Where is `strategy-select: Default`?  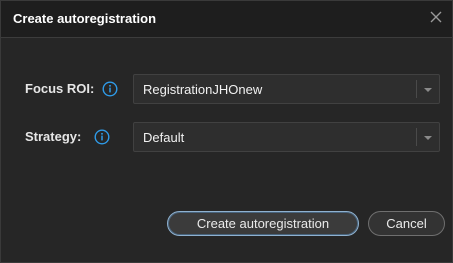
strategy-select: Default is located at coordinates (286, 137).